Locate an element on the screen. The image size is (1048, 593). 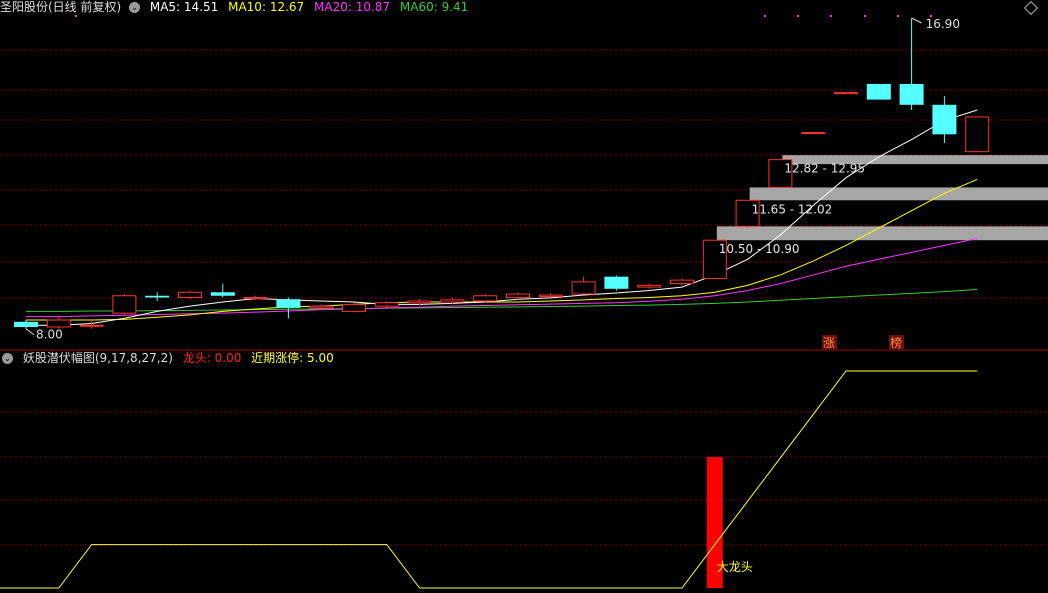
gap-label: 11.65 - 12.02 is located at coordinates (792, 209).